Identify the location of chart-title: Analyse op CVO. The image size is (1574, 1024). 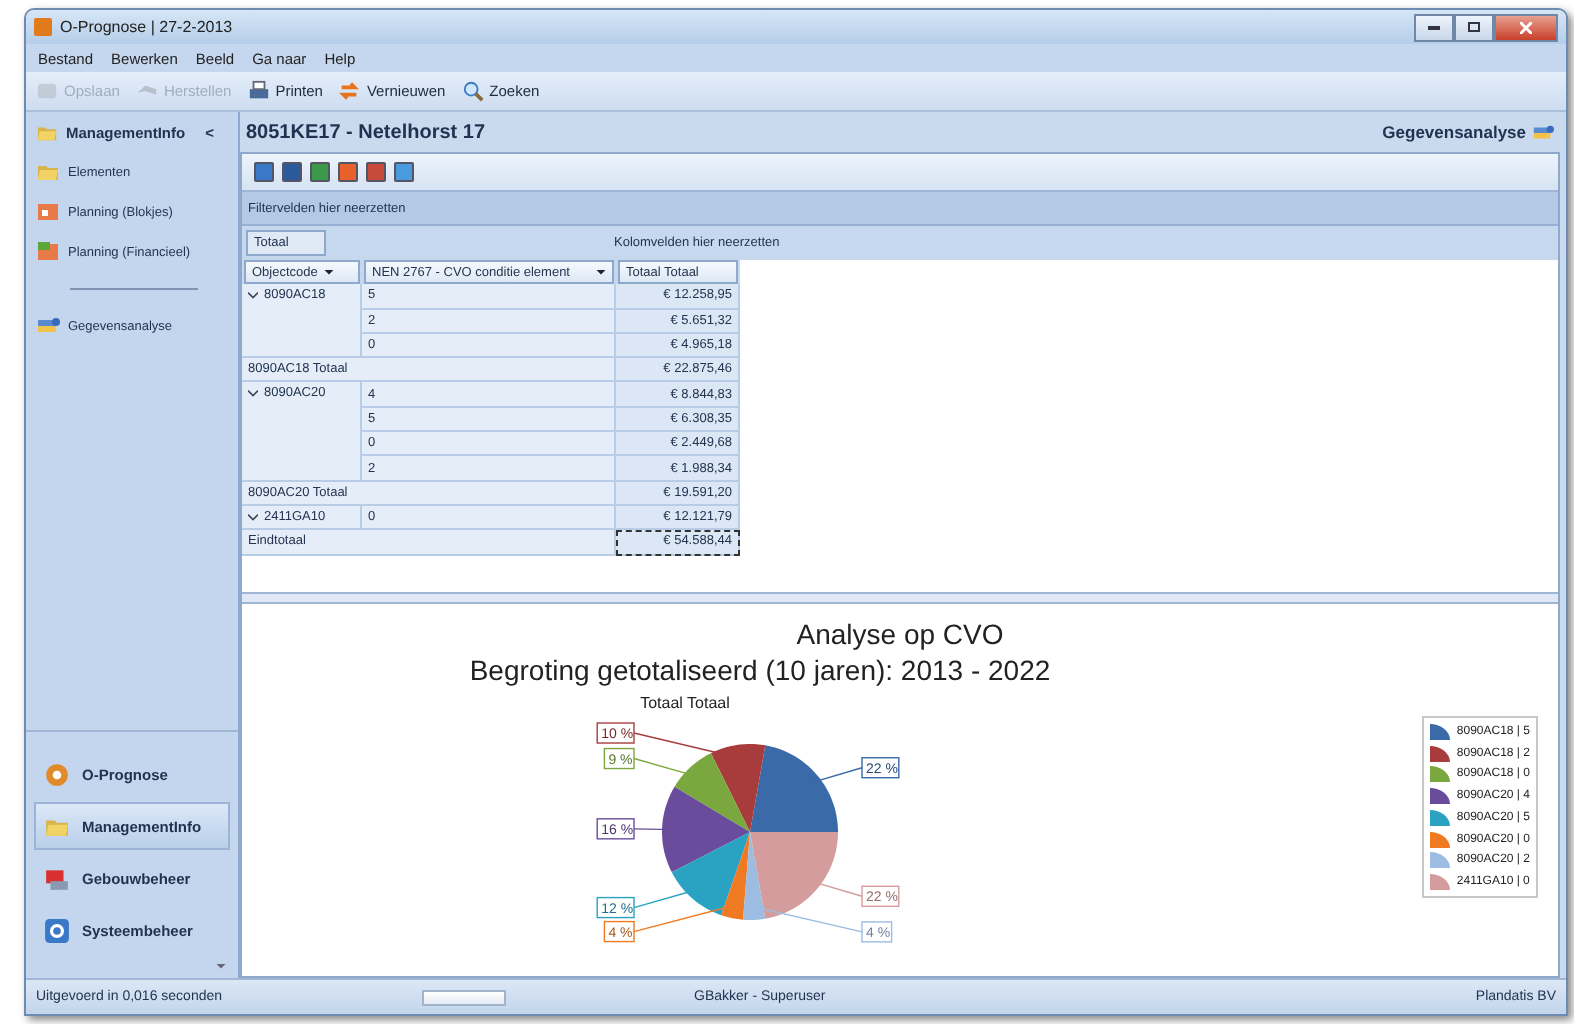
(900, 634).